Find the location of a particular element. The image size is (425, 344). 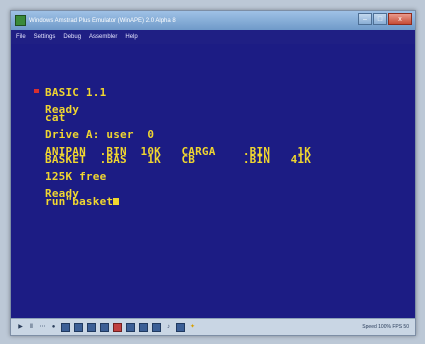

menu-settings: Settings is located at coordinates (45, 37).